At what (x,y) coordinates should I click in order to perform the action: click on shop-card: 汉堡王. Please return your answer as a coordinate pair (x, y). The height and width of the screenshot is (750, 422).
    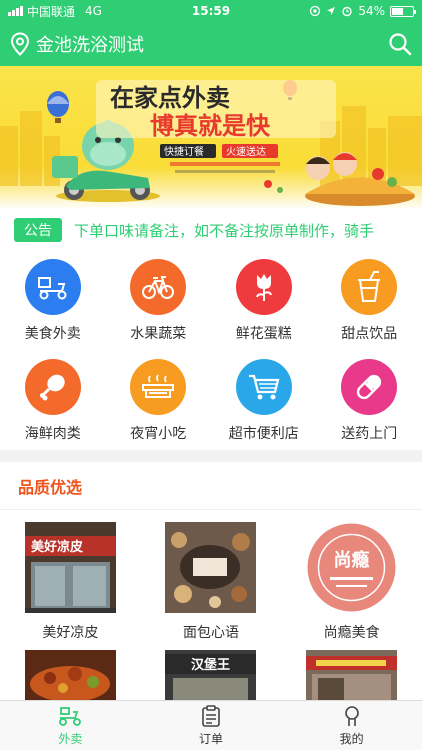
    Looking at the image, I should click on (211, 670).